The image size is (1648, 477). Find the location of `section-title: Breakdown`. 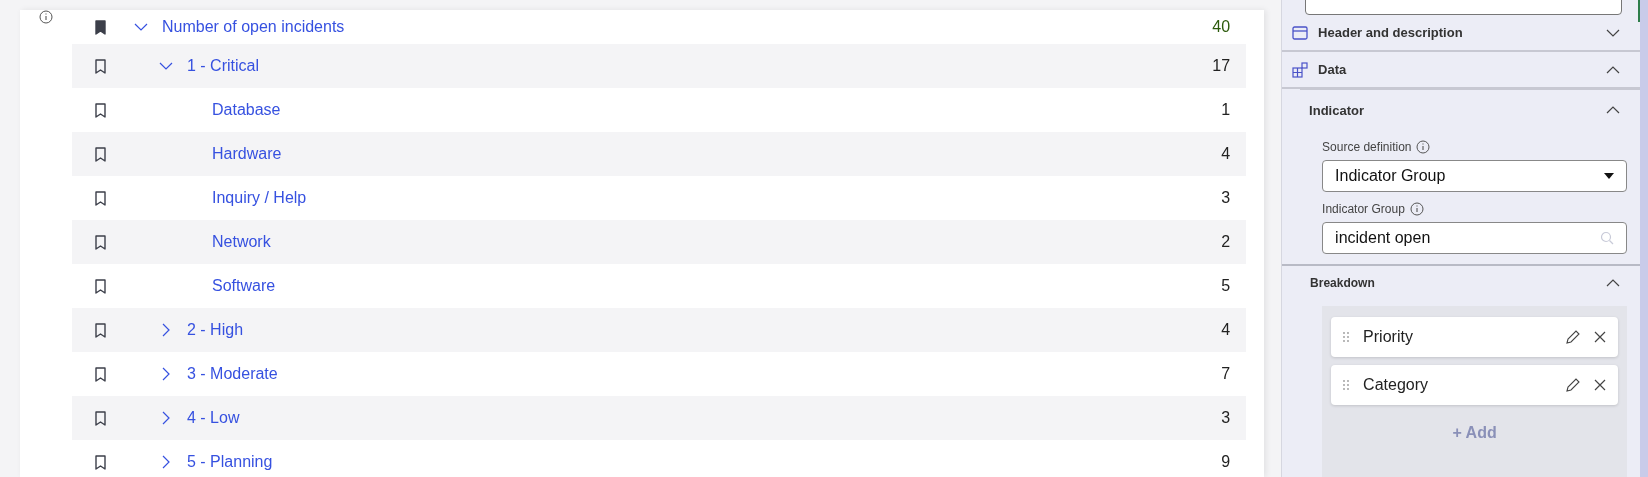

section-title: Breakdown is located at coordinates (1343, 283).